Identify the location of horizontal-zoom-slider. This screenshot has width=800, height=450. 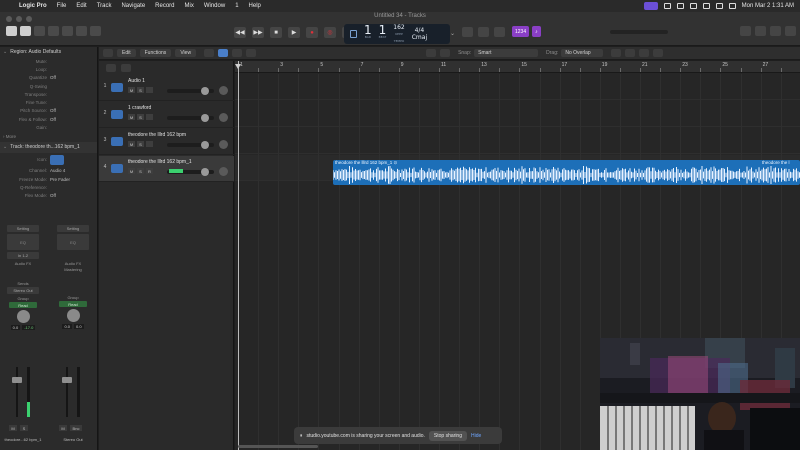
(658, 53).